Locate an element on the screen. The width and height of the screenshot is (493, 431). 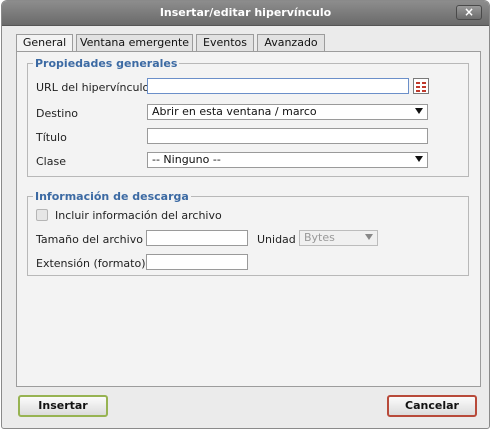
tab-advanced: Avanzado is located at coordinates (291, 42).